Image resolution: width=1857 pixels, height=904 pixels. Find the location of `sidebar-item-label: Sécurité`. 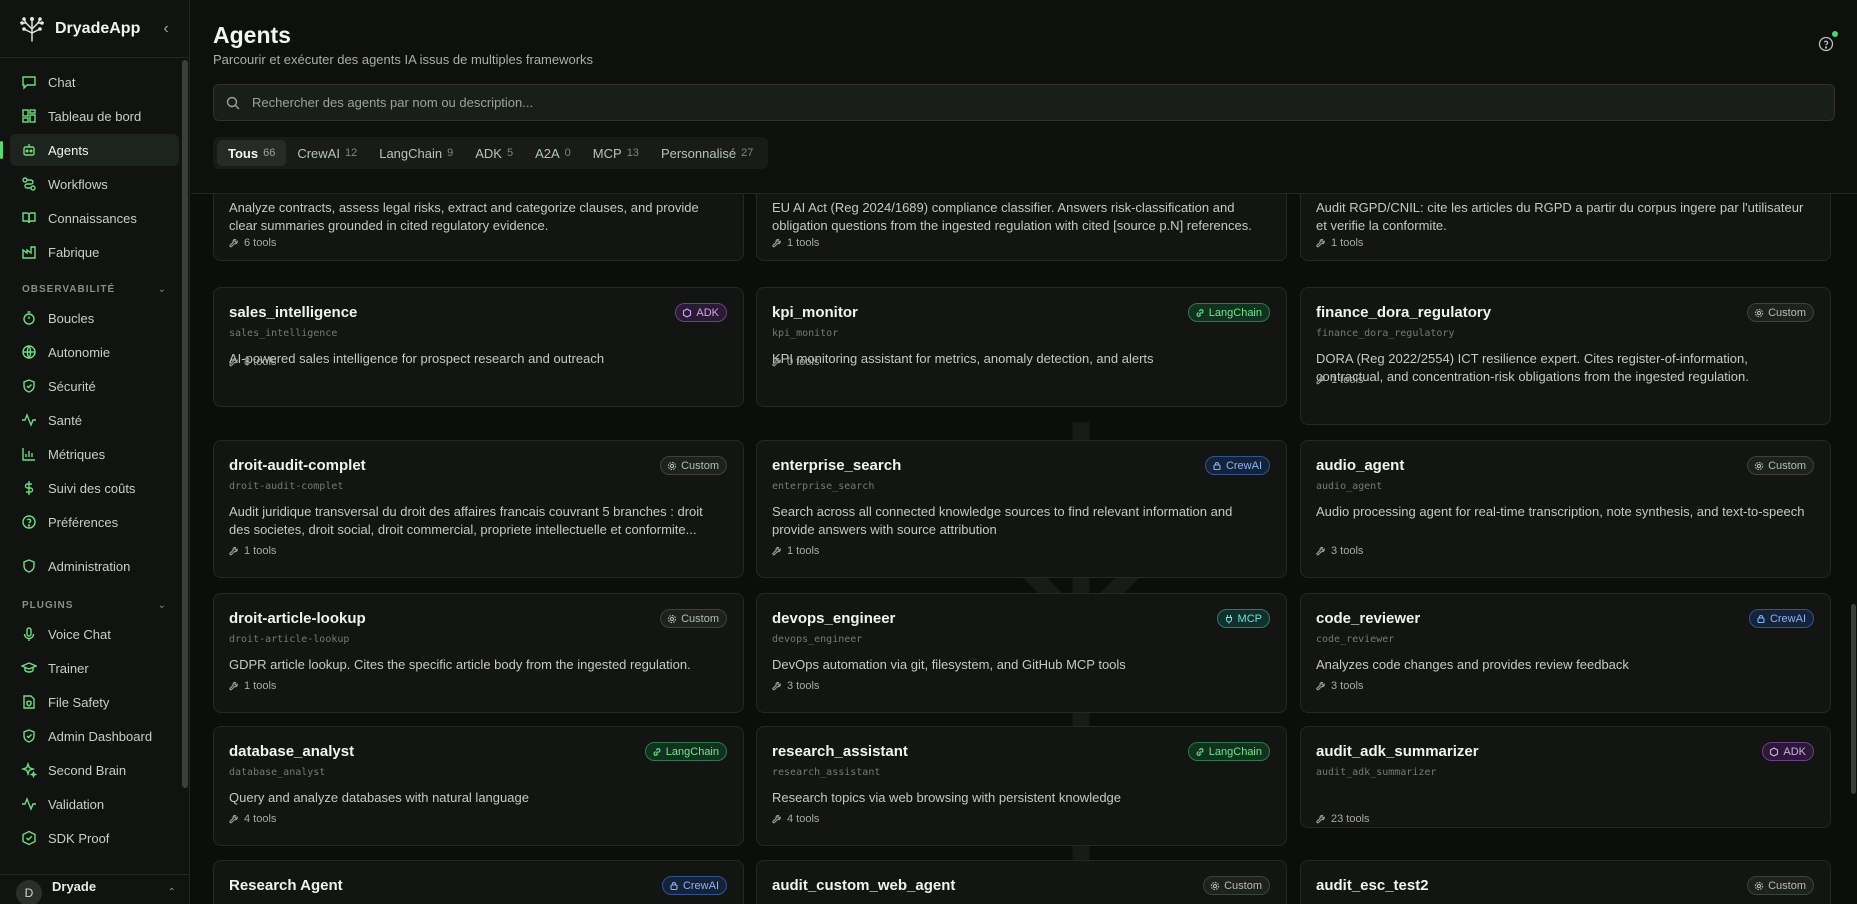

sidebar-item-label: Sécurité is located at coordinates (72, 386).